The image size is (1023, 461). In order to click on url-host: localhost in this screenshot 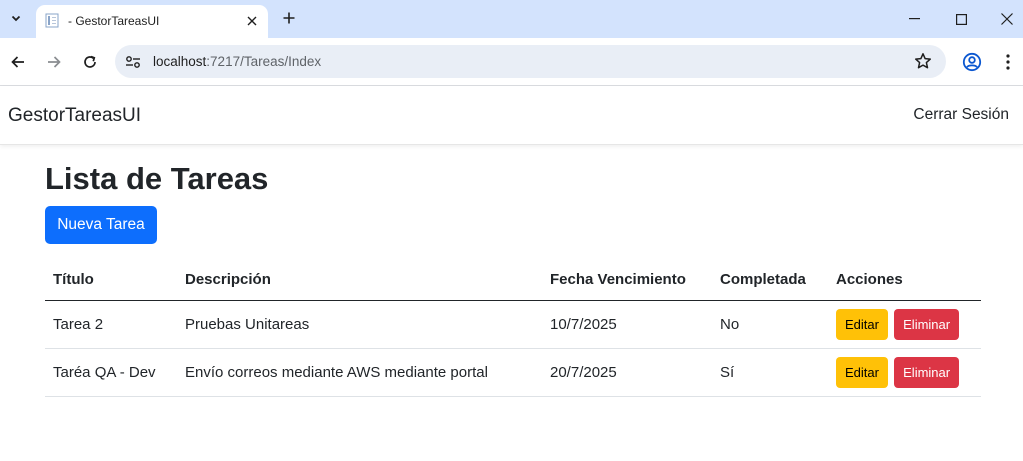, I will do `click(180, 61)`.